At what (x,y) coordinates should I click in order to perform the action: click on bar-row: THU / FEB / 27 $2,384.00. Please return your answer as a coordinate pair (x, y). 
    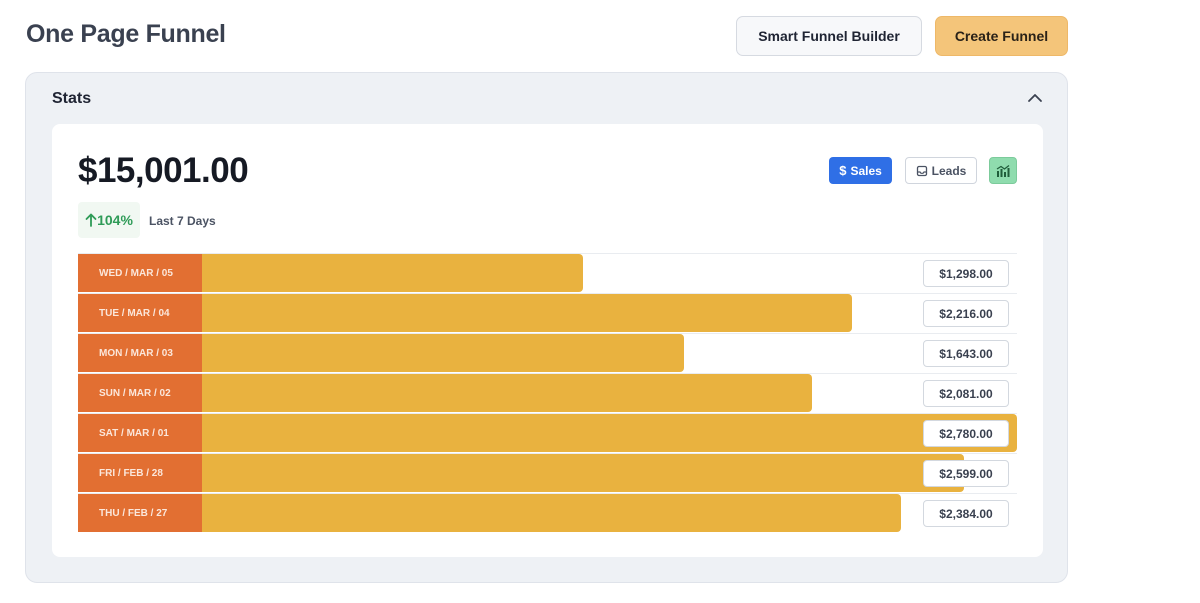
    Looking at the image, I should click on (547, 513).